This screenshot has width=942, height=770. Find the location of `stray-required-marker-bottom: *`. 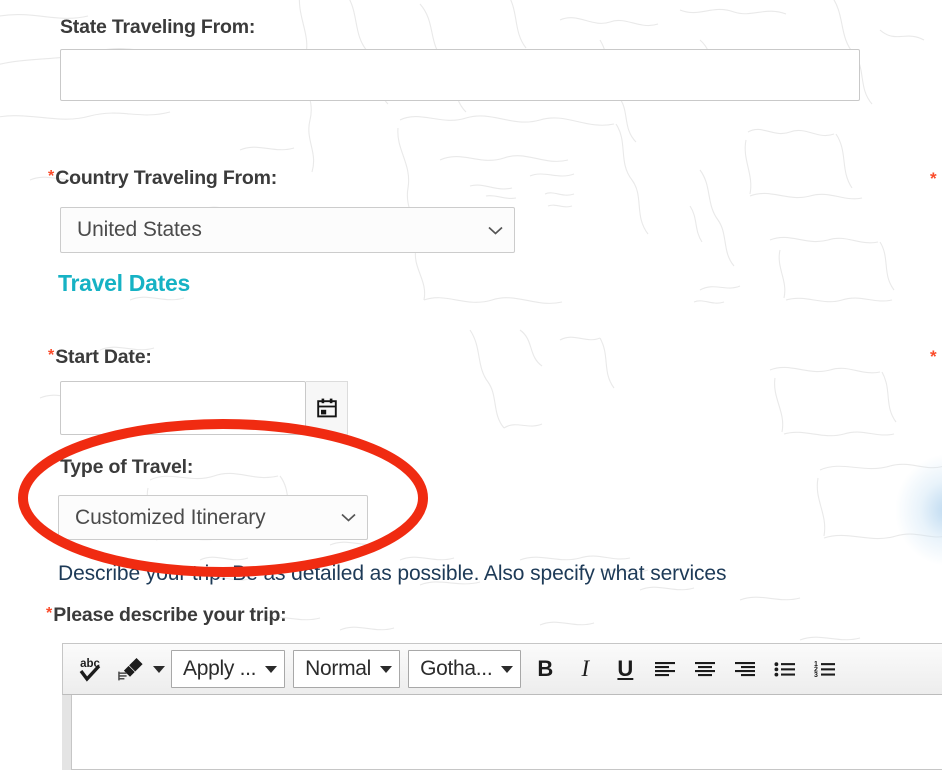

stray-required-marker-bottom: * is located at coordinates (933, 356).